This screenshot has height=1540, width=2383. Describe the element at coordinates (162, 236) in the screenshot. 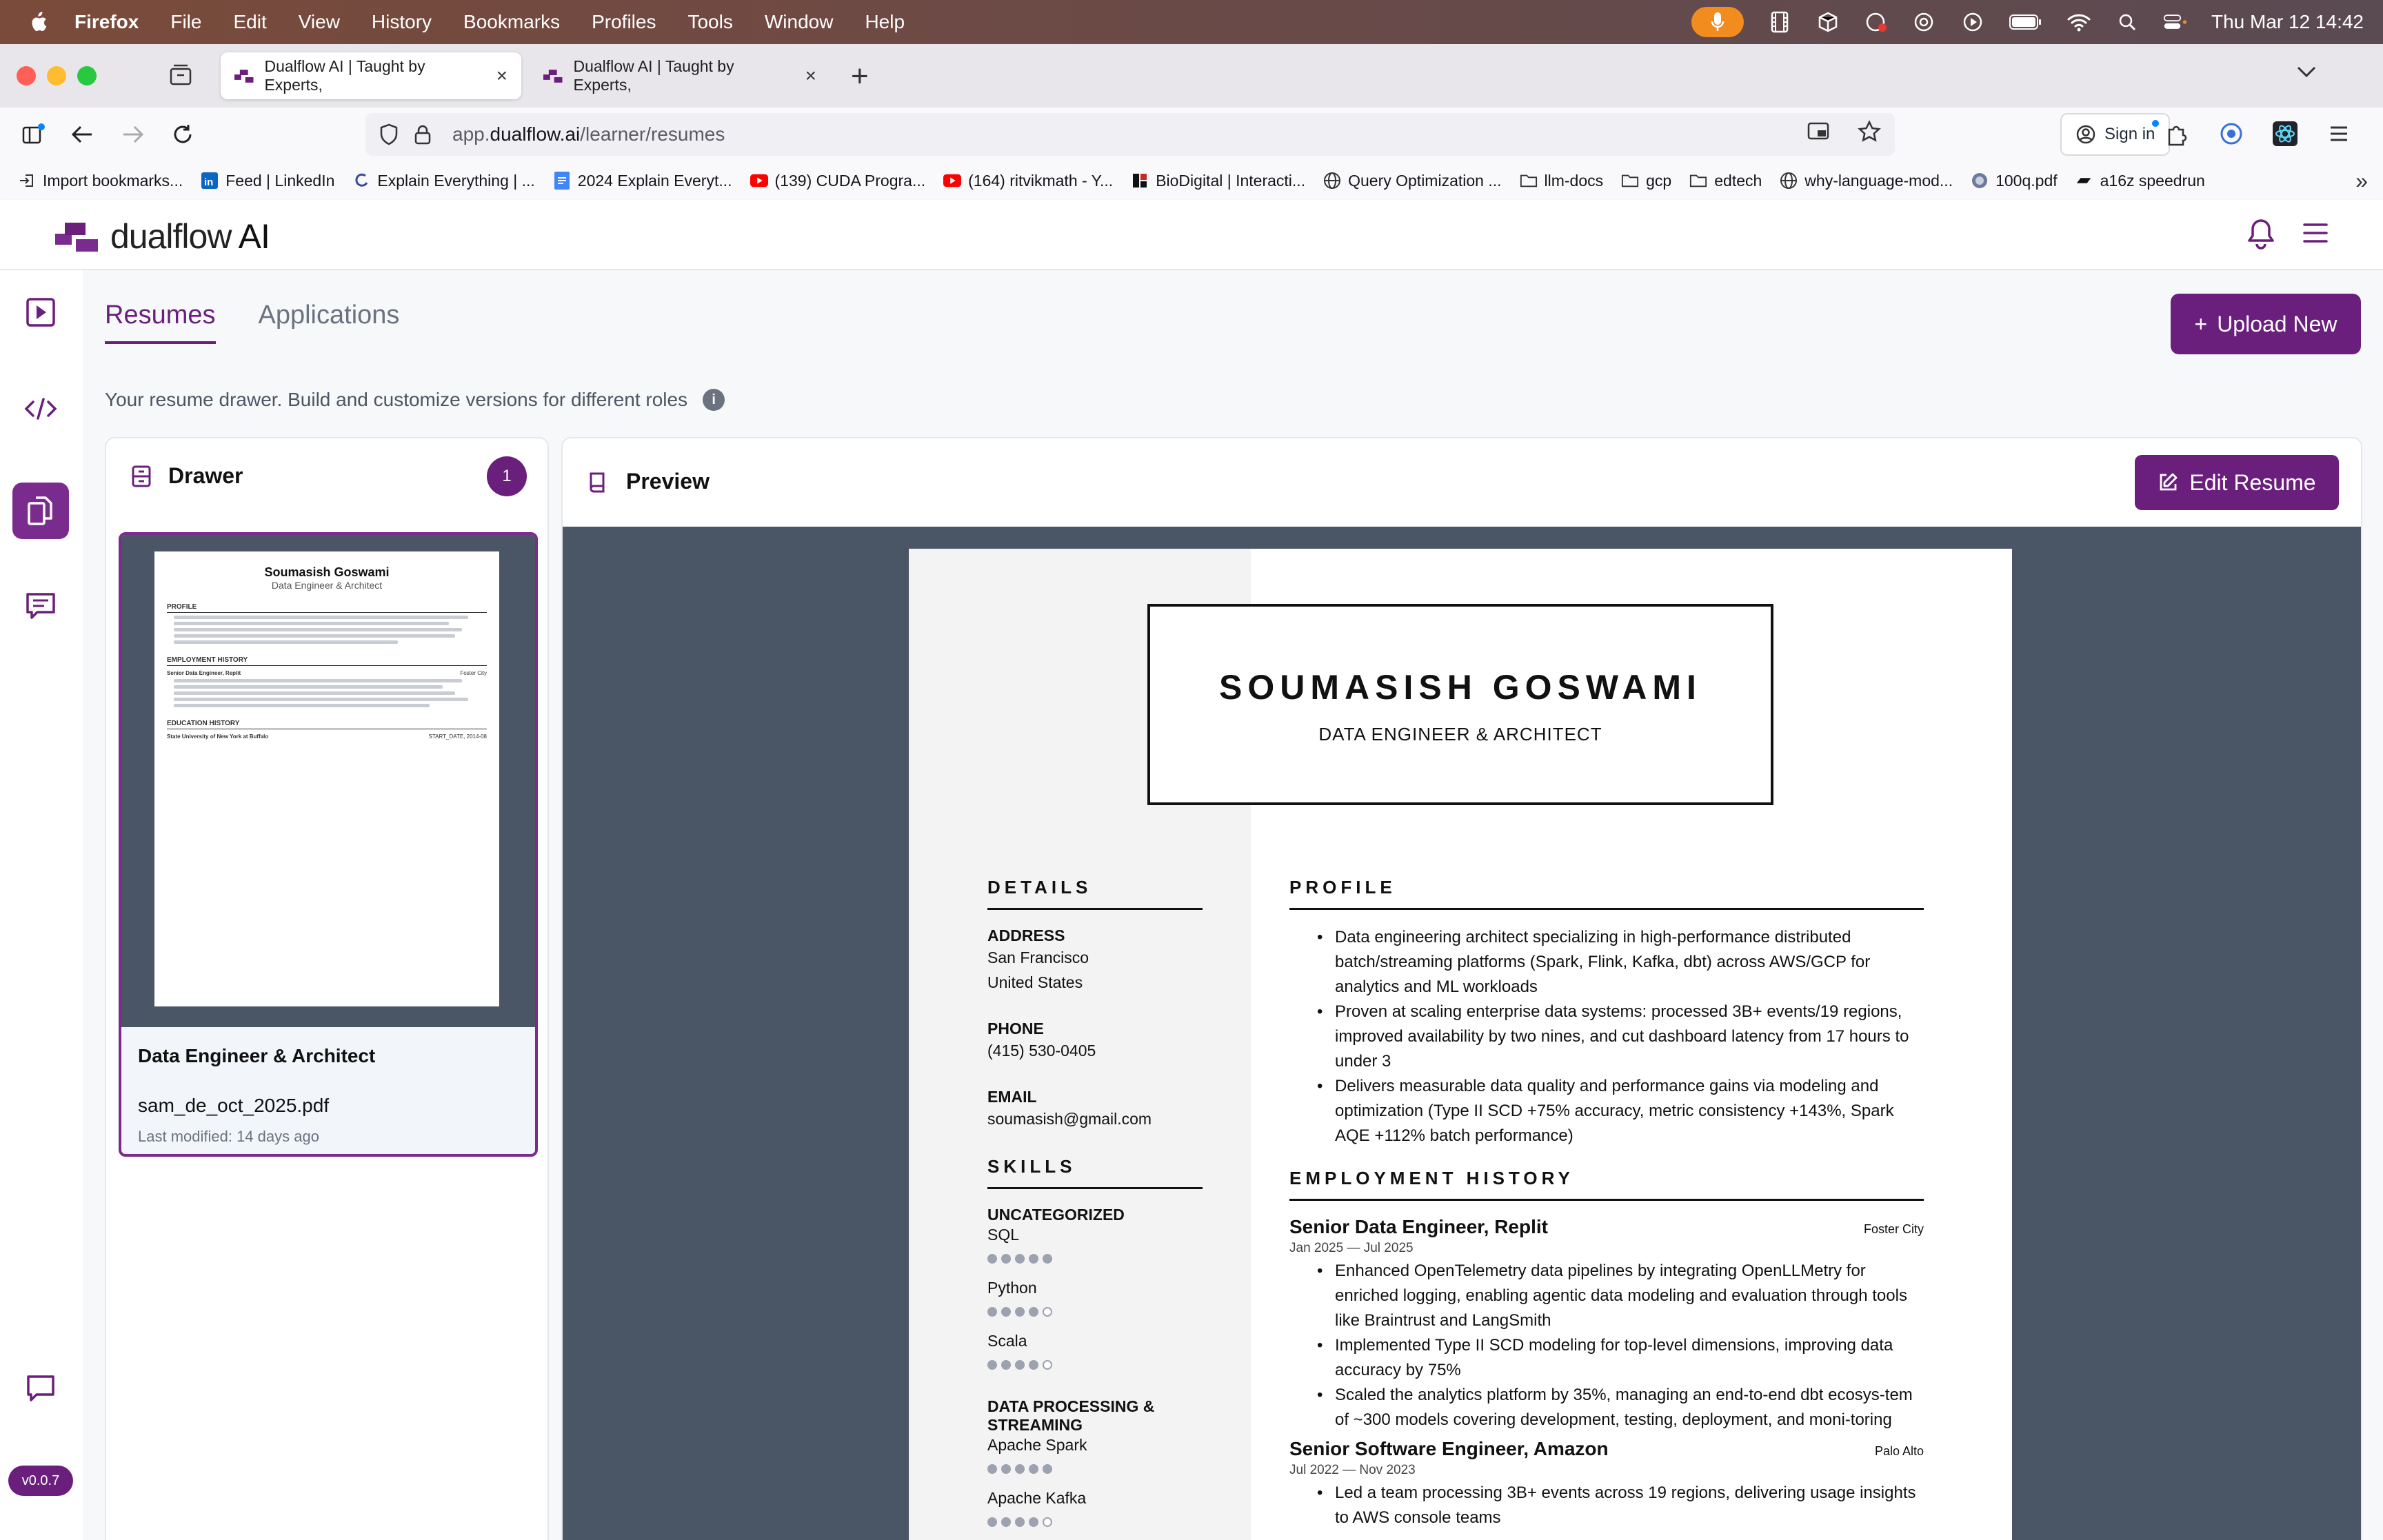

I see `dualflow-logo: dualflow AI` at that location.